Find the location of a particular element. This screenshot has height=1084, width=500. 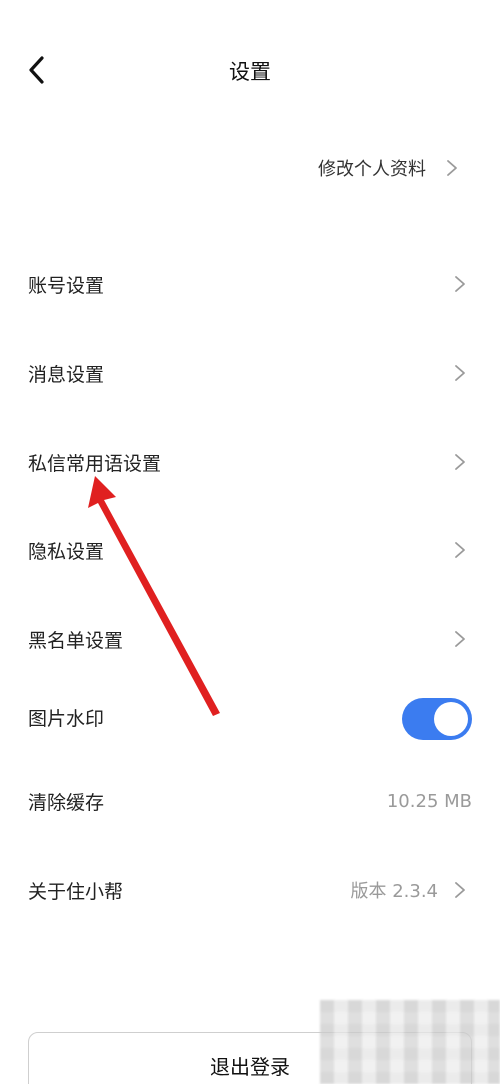

settings-row-image-watermark: 图片水印 is located at coordinates (250, 717).